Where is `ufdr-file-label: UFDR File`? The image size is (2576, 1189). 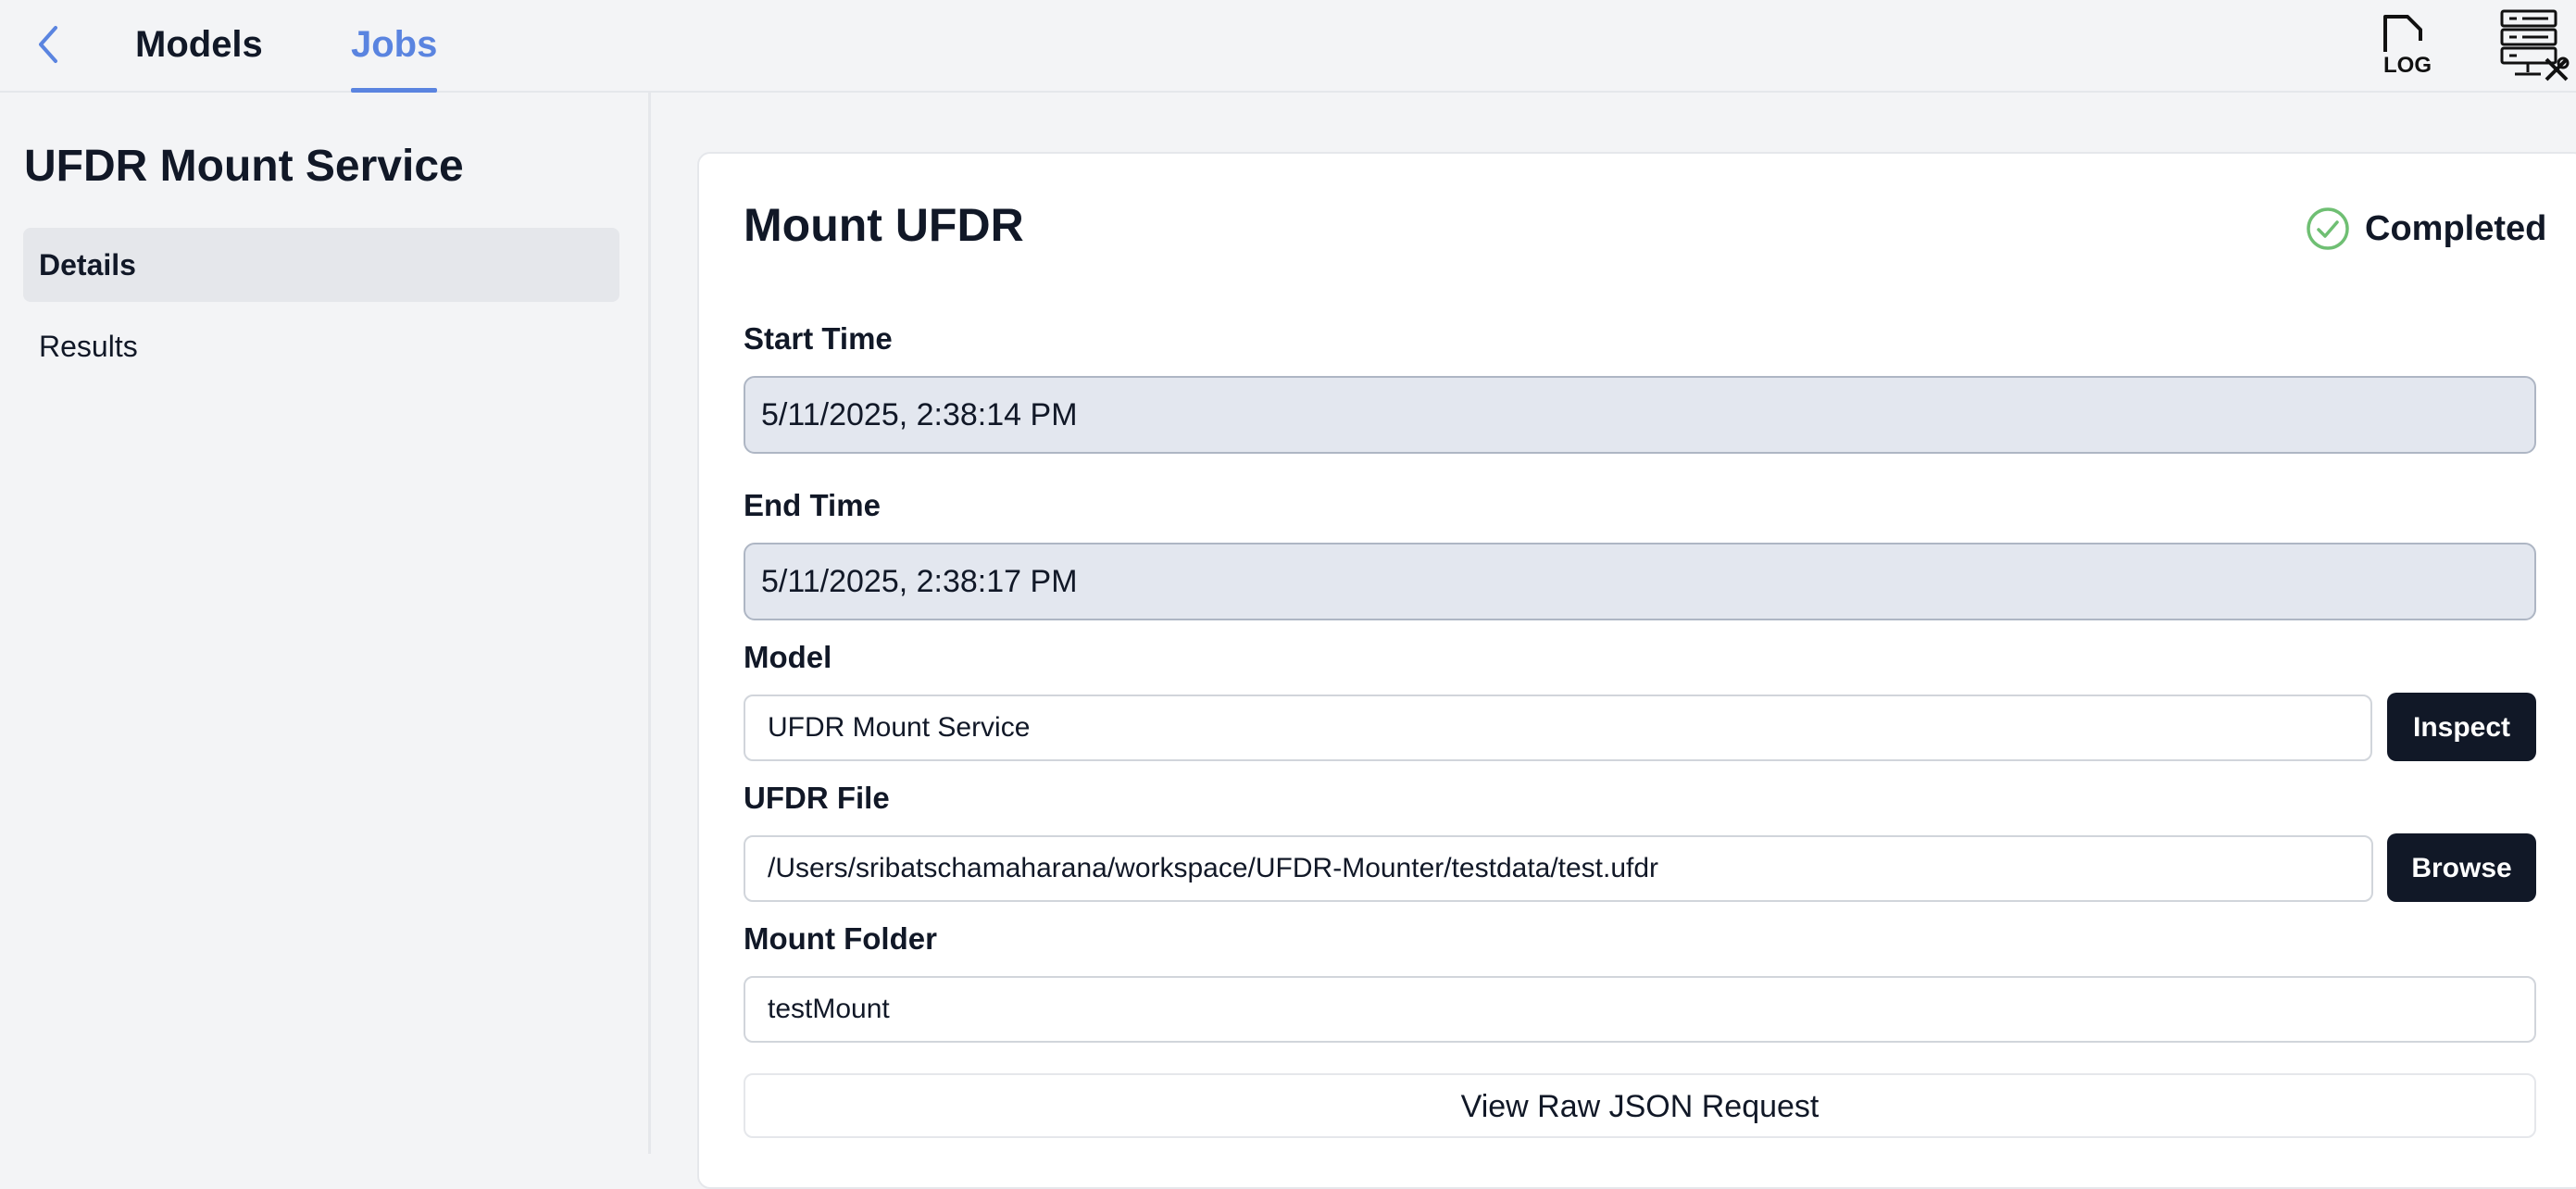
ufdr-file-label: UFDR File is located at coordinates (817, 798).